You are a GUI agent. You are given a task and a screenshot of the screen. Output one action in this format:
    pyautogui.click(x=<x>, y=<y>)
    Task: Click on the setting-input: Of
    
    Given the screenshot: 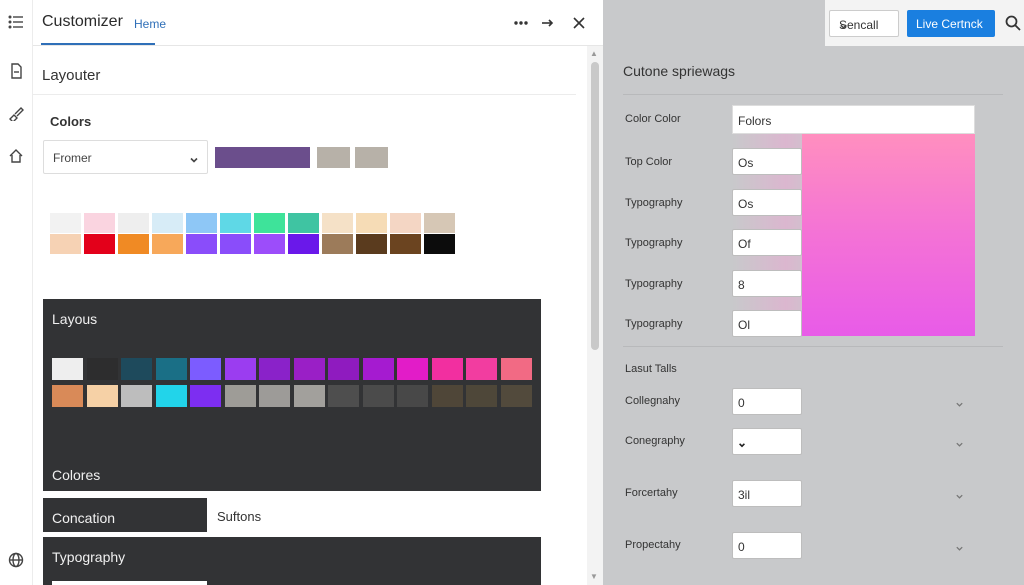 What is the action you would take?
    pyautogui.click(x=767, y=242)
    